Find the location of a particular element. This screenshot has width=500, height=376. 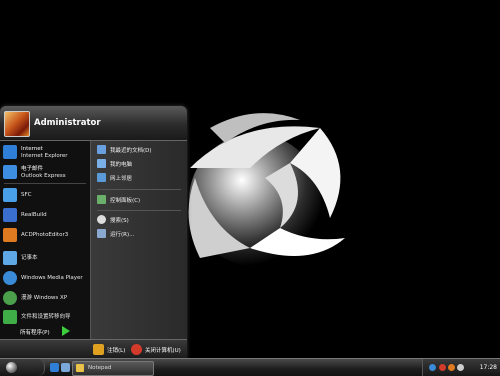

recent-item-notepad: 记事本 is located at coordinates (46, 259).